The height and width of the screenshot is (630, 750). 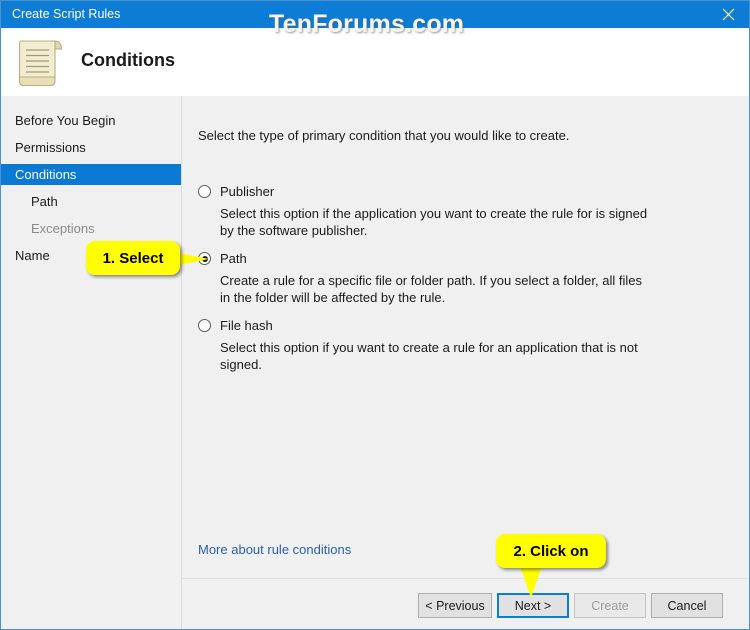 What do you see at coordinates (204, 191) in the screenshot?
I see `radio-publisher` at bounding box center [204, 191].